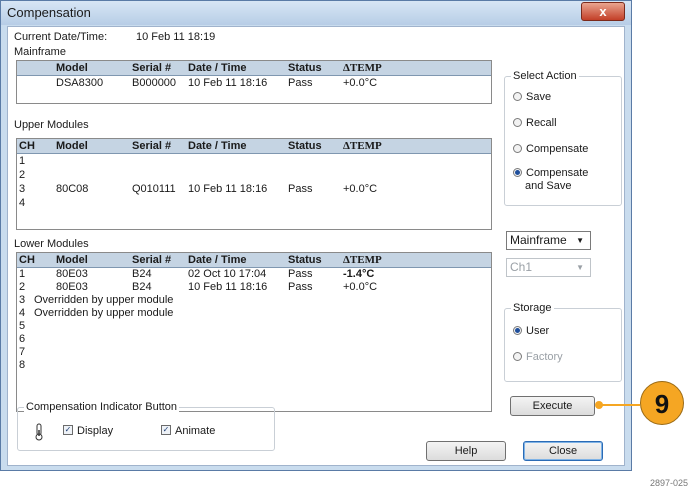  What do you see at coordinates (22, 175) in the screenshot?
I see `upper-ch-2: 2` at bounding box center [22, 175].